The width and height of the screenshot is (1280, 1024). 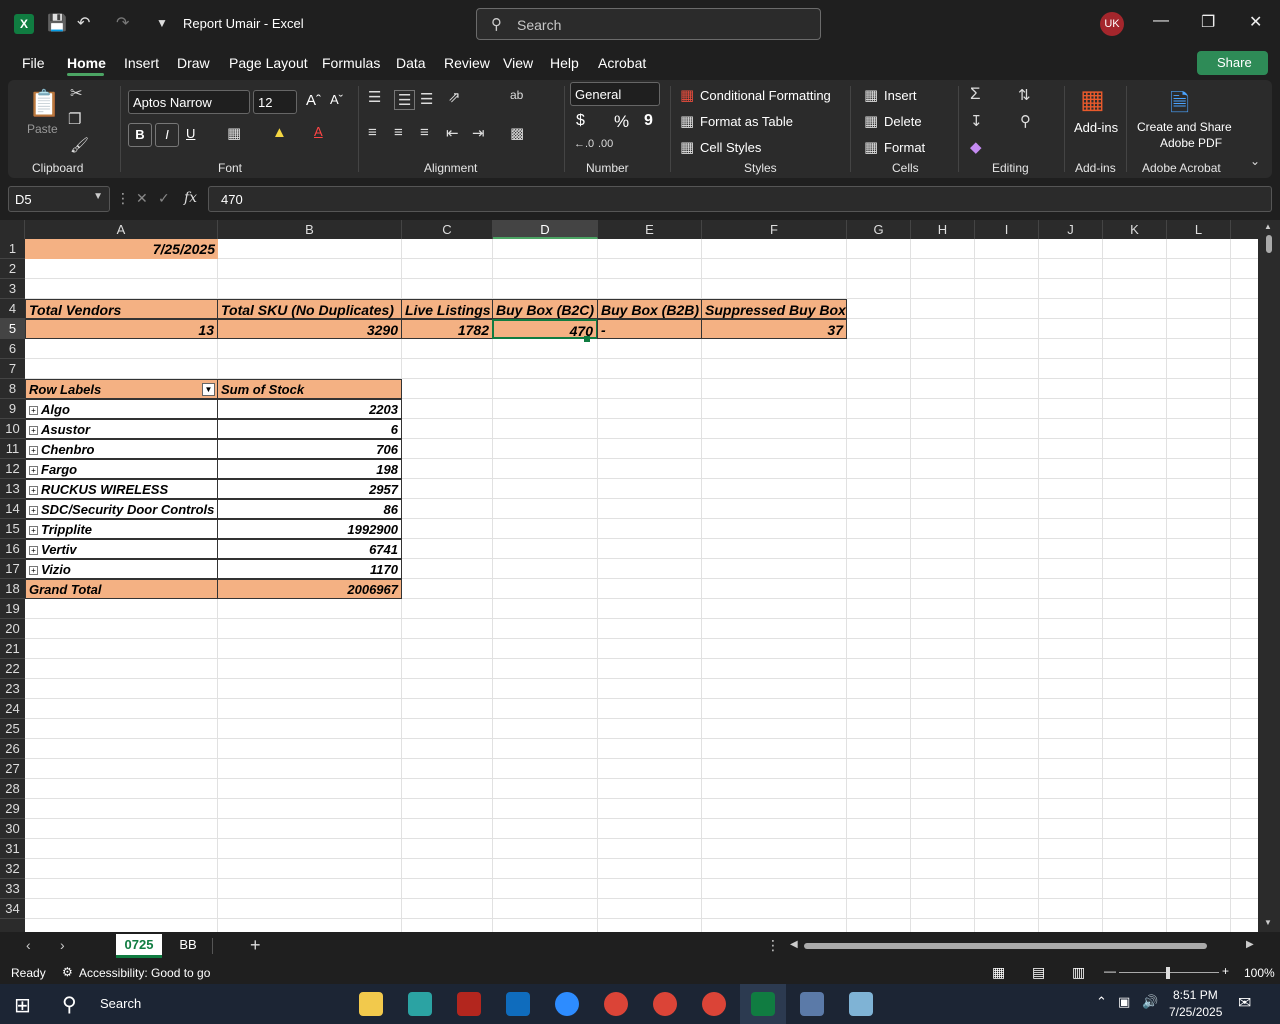 I want to click on sheet-tab-bb: BB, so click(x=188, y=946).